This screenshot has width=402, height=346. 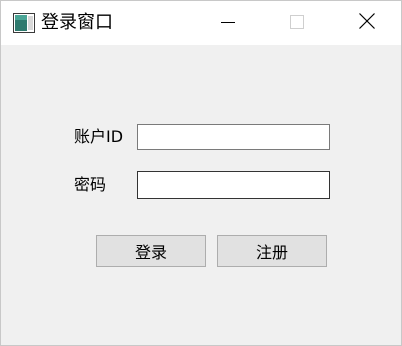 What do you see at coordinates (151, 251) in the screenshot?
I see `login-button: 登录` at bounding box center [151, 251].